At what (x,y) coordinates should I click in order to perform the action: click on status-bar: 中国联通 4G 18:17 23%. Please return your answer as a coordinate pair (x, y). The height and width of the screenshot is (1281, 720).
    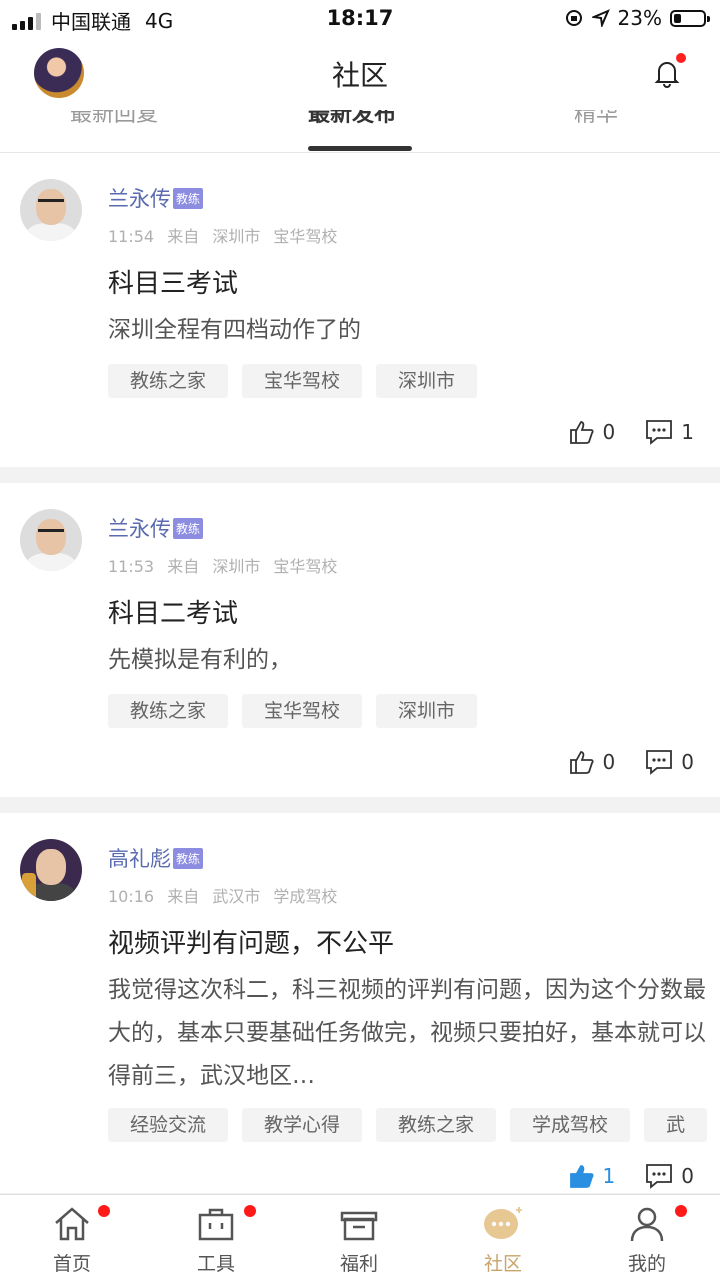
    Looking at the image, I should click on (360, 18).